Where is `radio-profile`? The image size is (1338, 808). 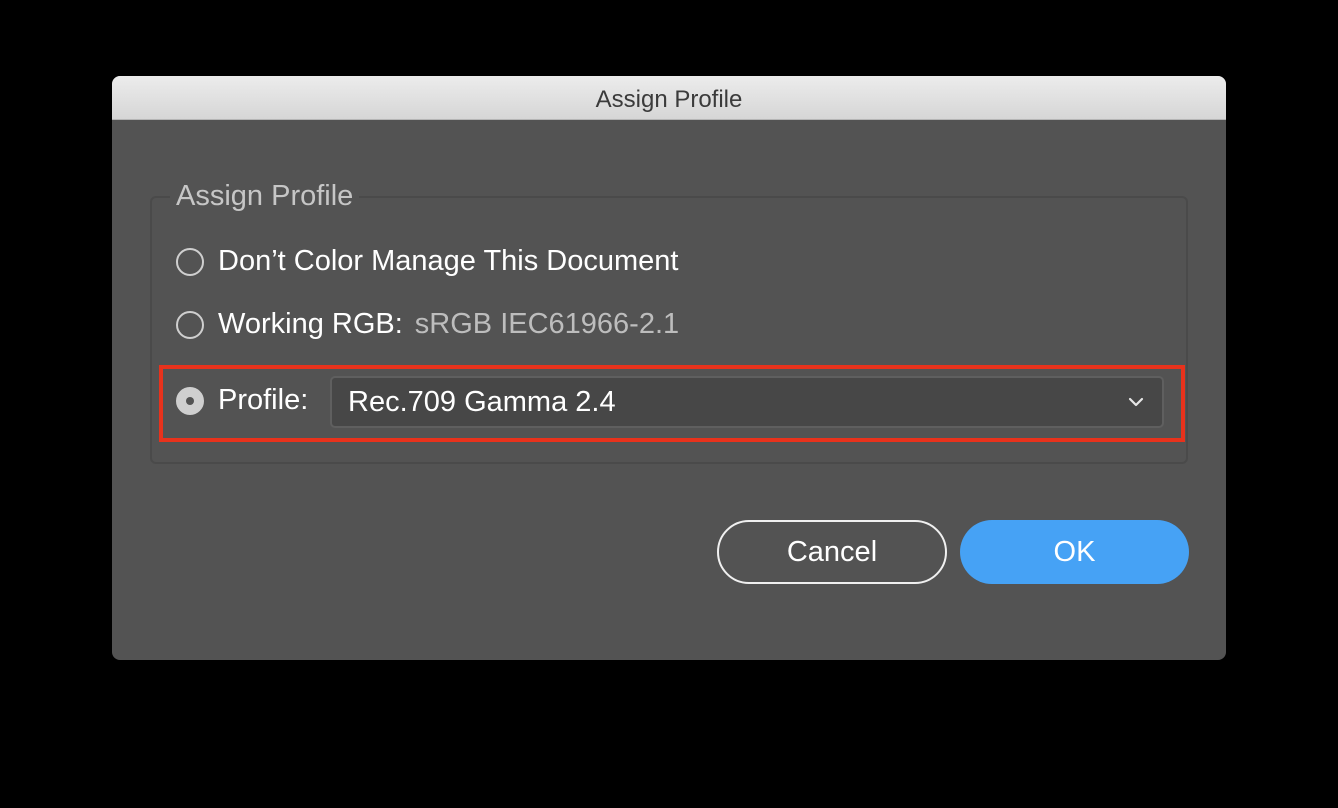 radio-profile is located at coordinates (190, 400).